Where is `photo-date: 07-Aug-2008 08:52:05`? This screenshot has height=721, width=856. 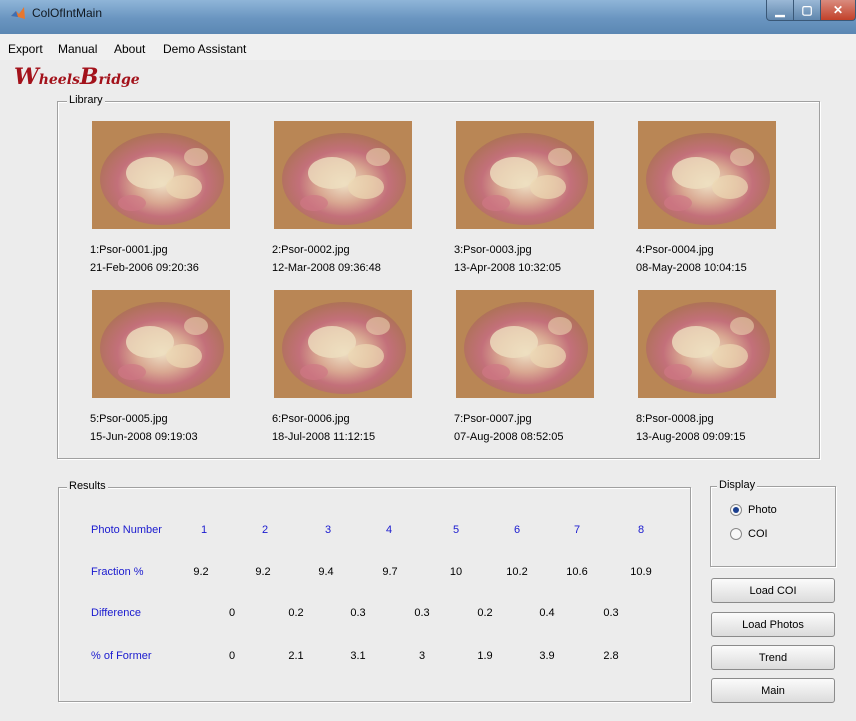
photo-date: 07-Aug-2008 08:52:05 is located at coordinates (509, 437).